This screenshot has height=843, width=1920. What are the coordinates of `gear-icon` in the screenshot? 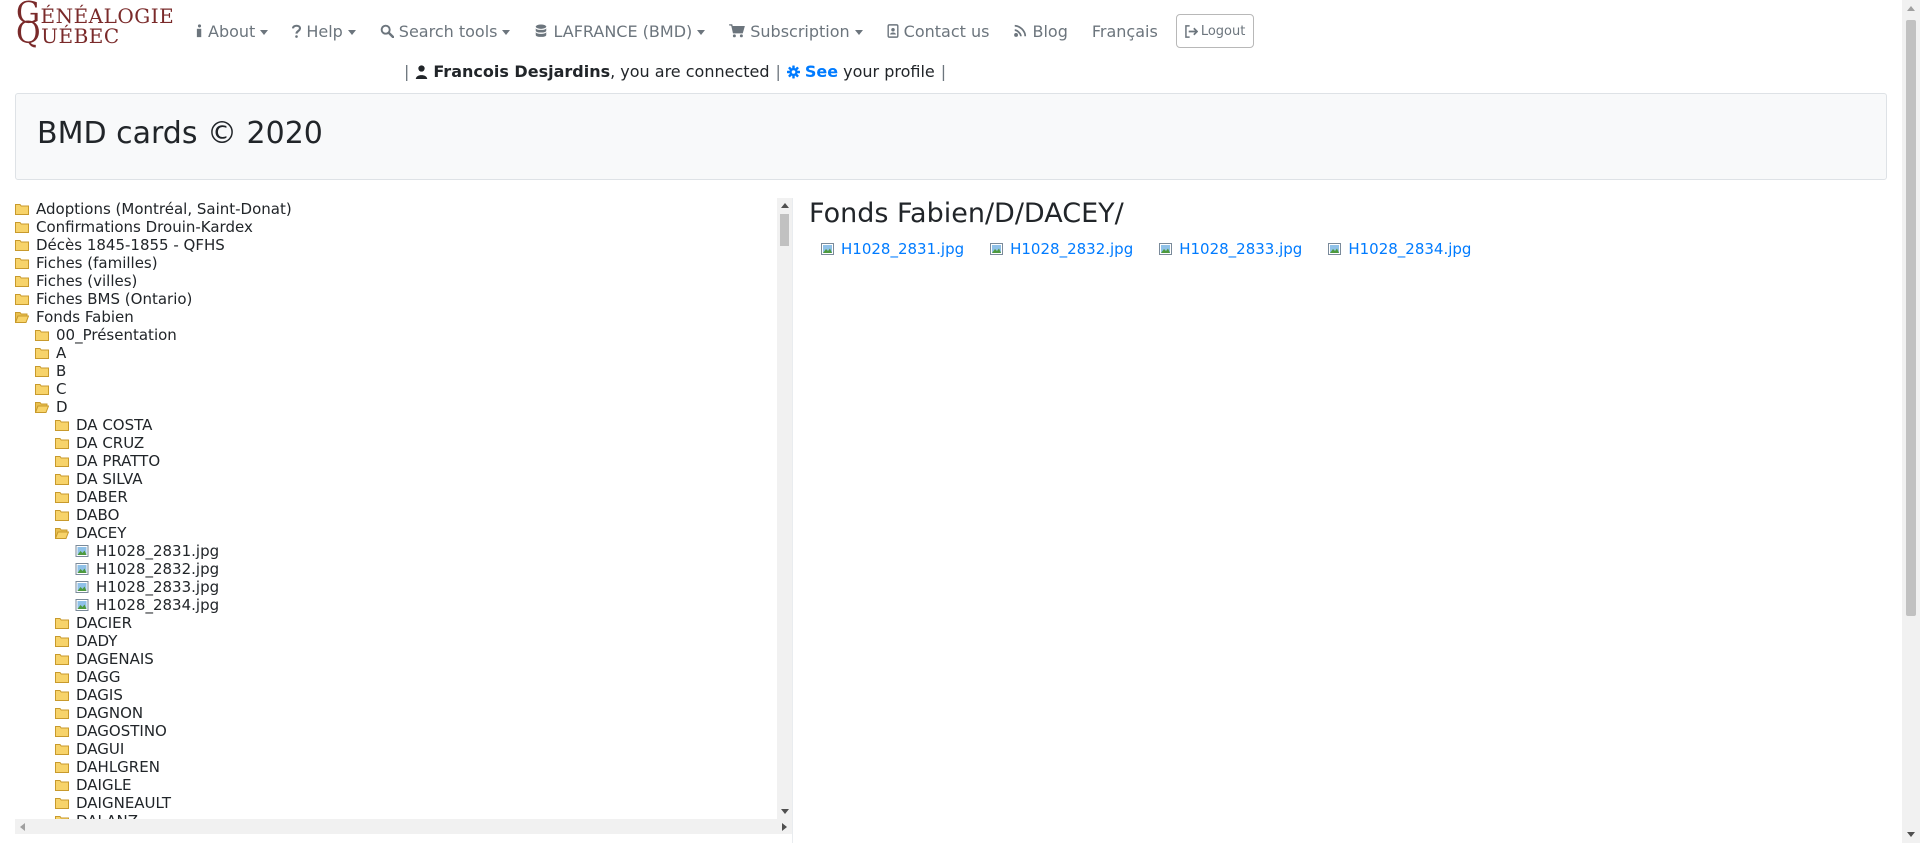 It's located at (793, 72).